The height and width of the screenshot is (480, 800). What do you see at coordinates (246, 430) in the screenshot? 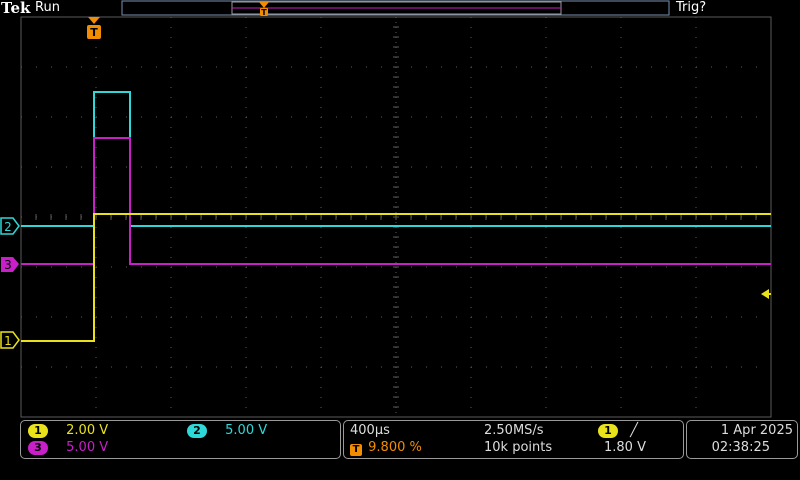
I see `channel-2-scale: 5.00 V` at bounding box center [246, 430].